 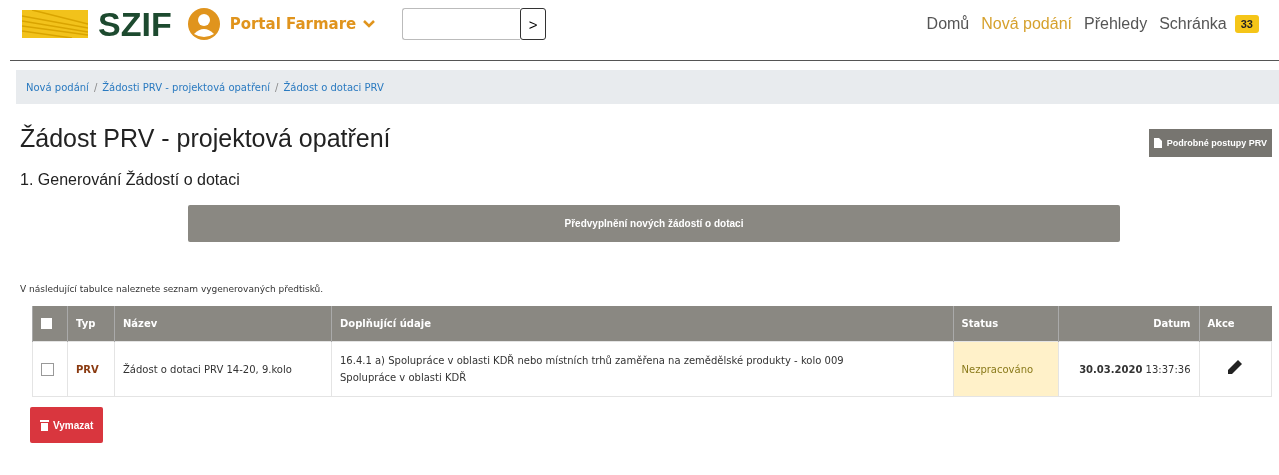 I want to click on guide-button: Podrobné postupy PRV, so click(x=1210, y=143).